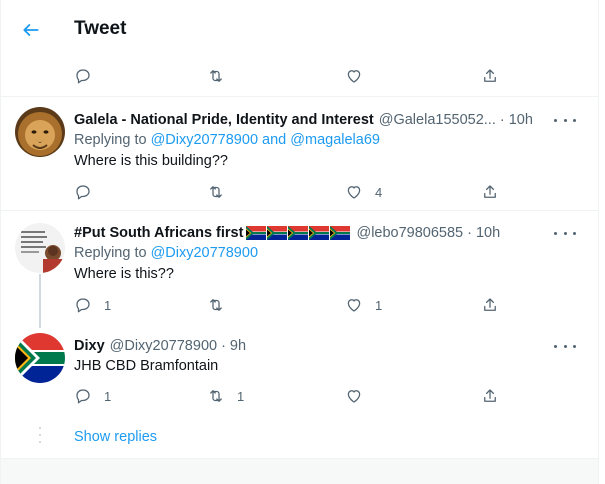  I want to click on flag-emojis, so click(298, 233).